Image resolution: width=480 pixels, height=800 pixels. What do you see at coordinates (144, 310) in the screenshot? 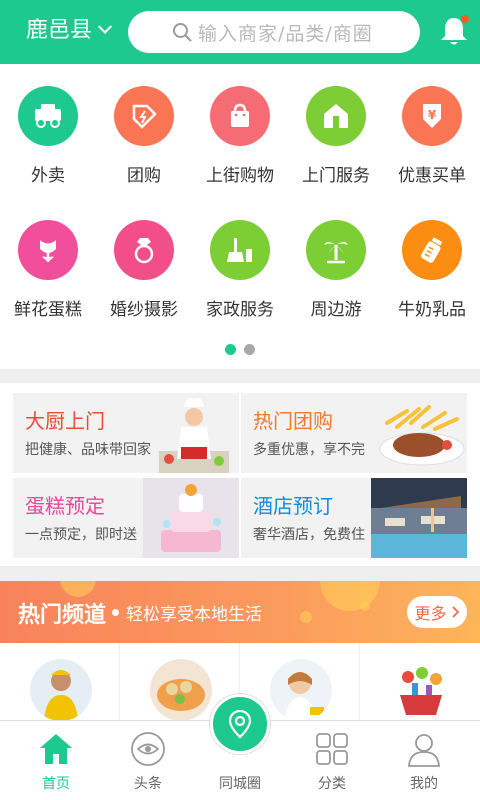
I see `category-label: 婚纱摄影` at bounding box center [144, 310].